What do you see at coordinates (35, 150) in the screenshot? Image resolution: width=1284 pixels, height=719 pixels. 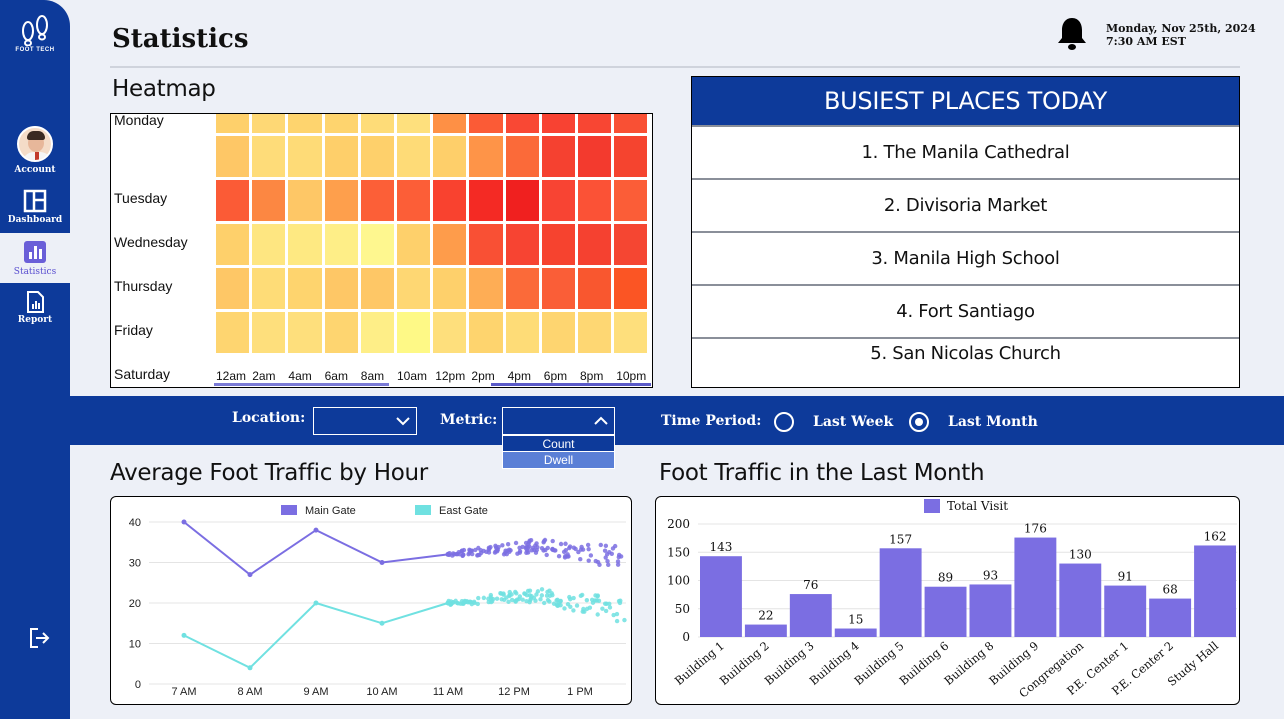 I see `sidebar-item-account: Account` at bounding box center [35, 150].